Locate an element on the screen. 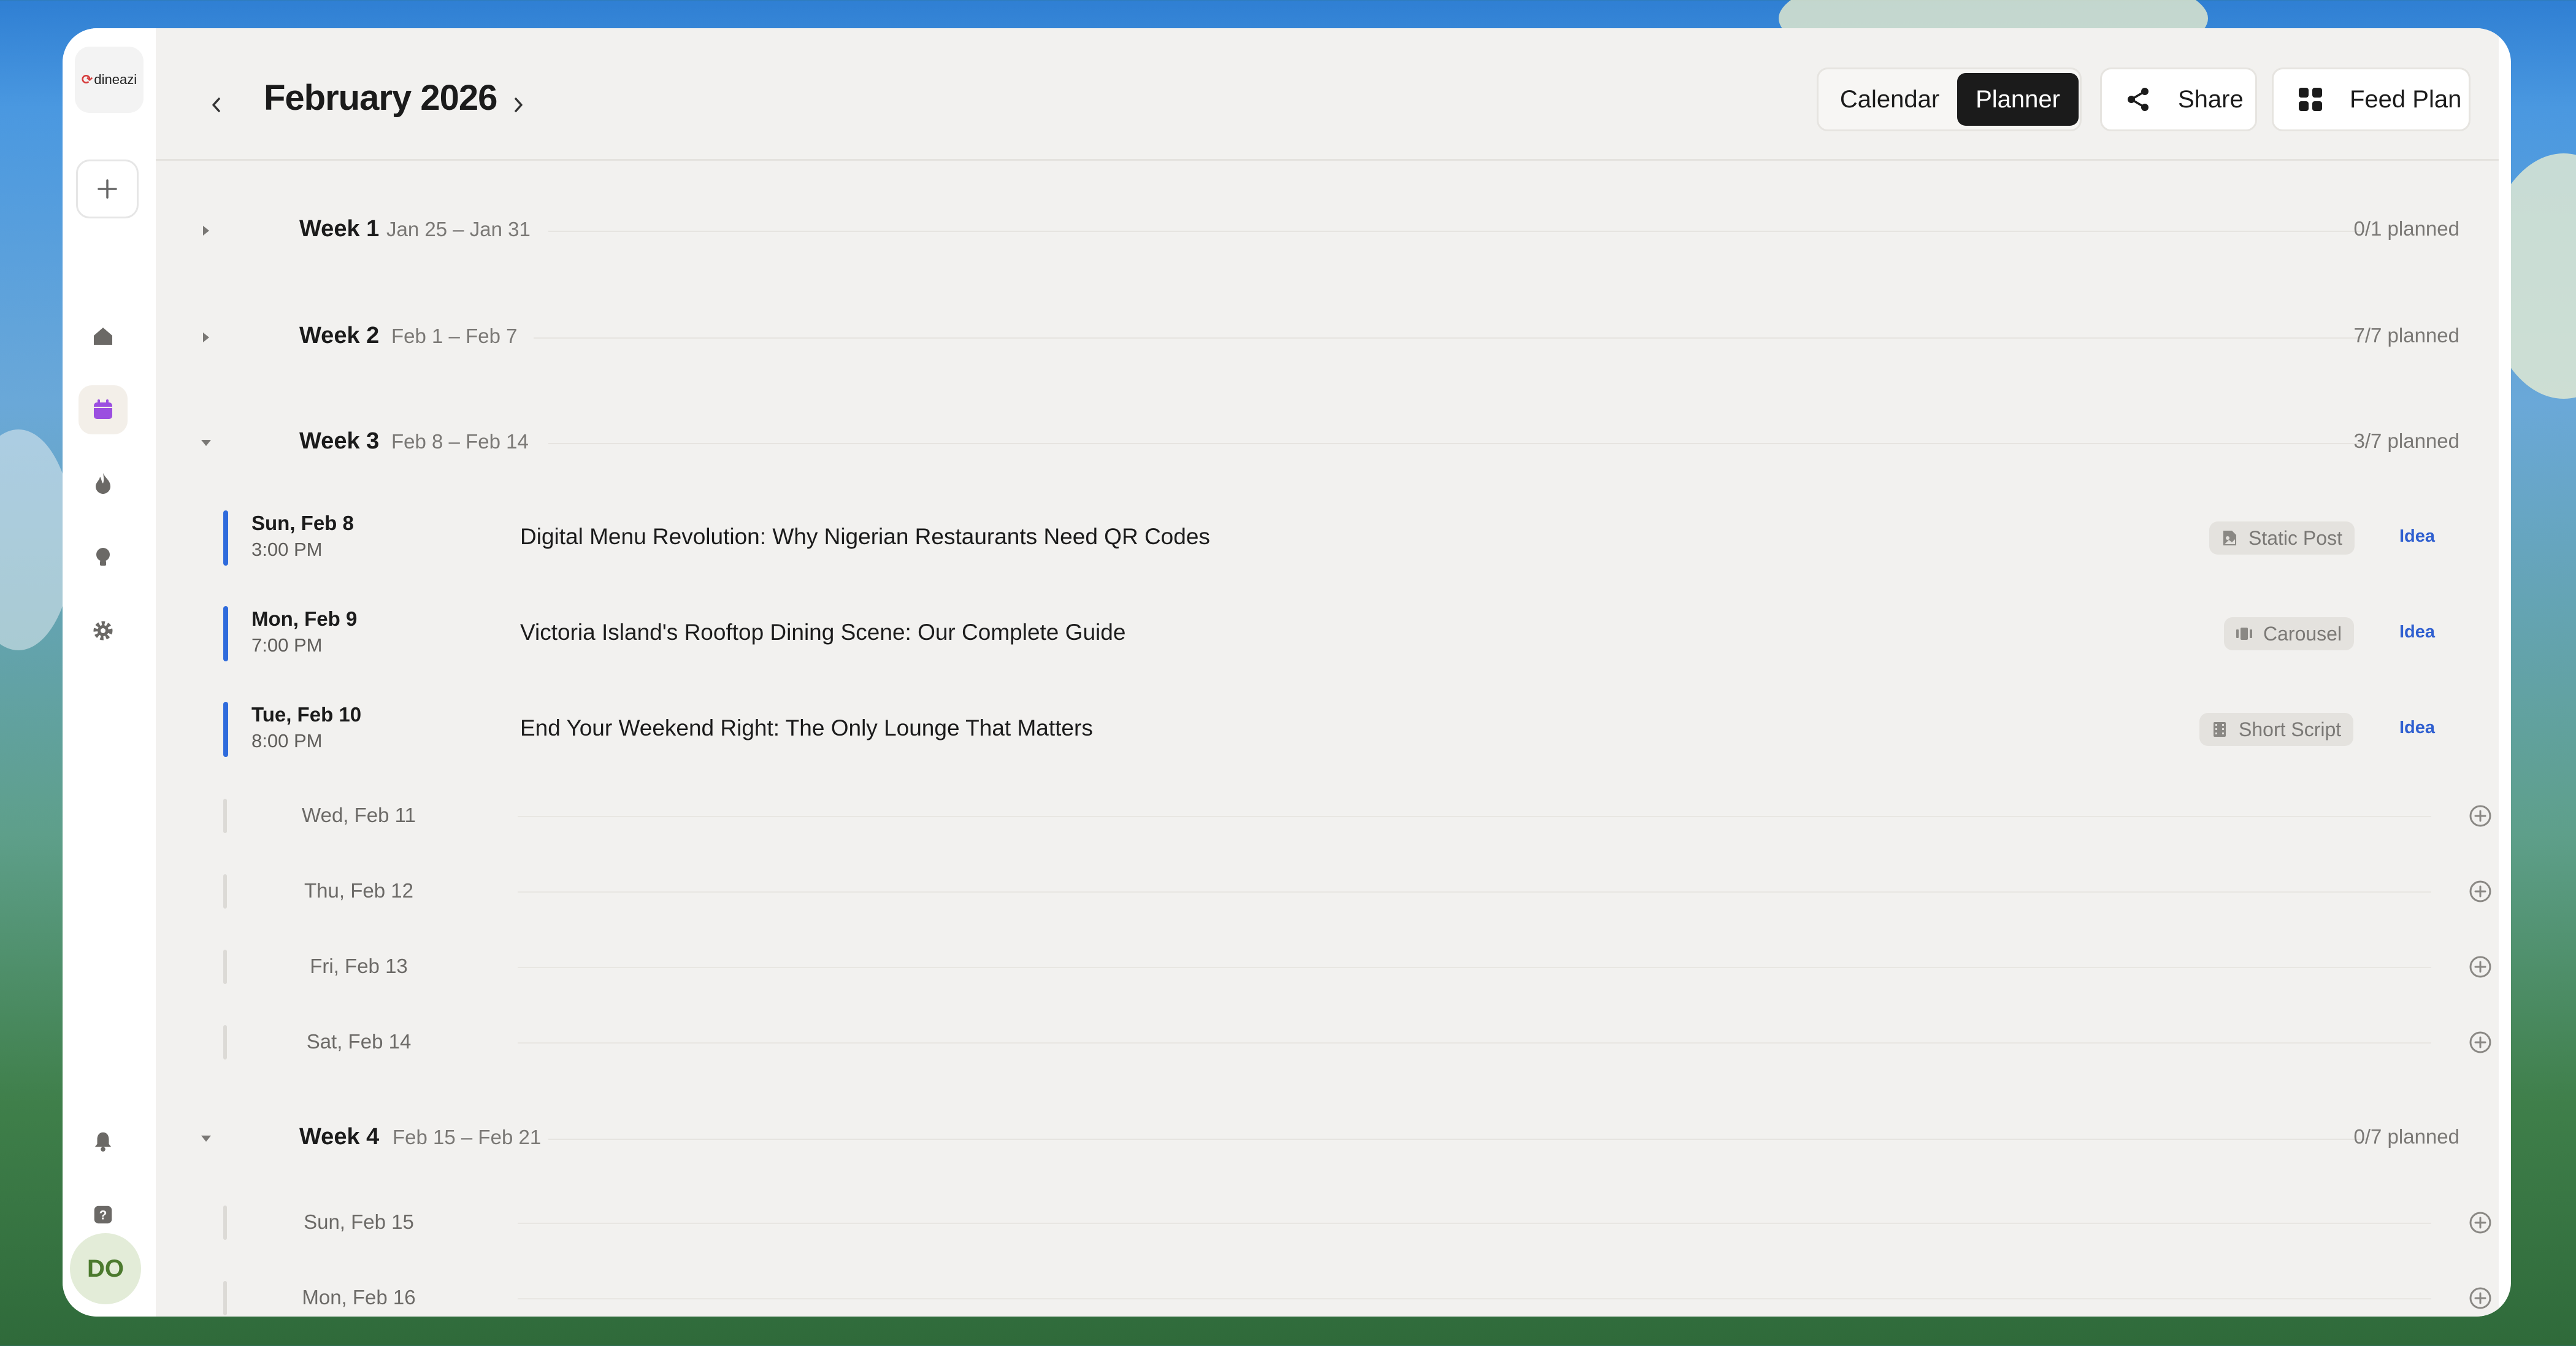  sidebar-item-settings is located at coordinates (103, 630).